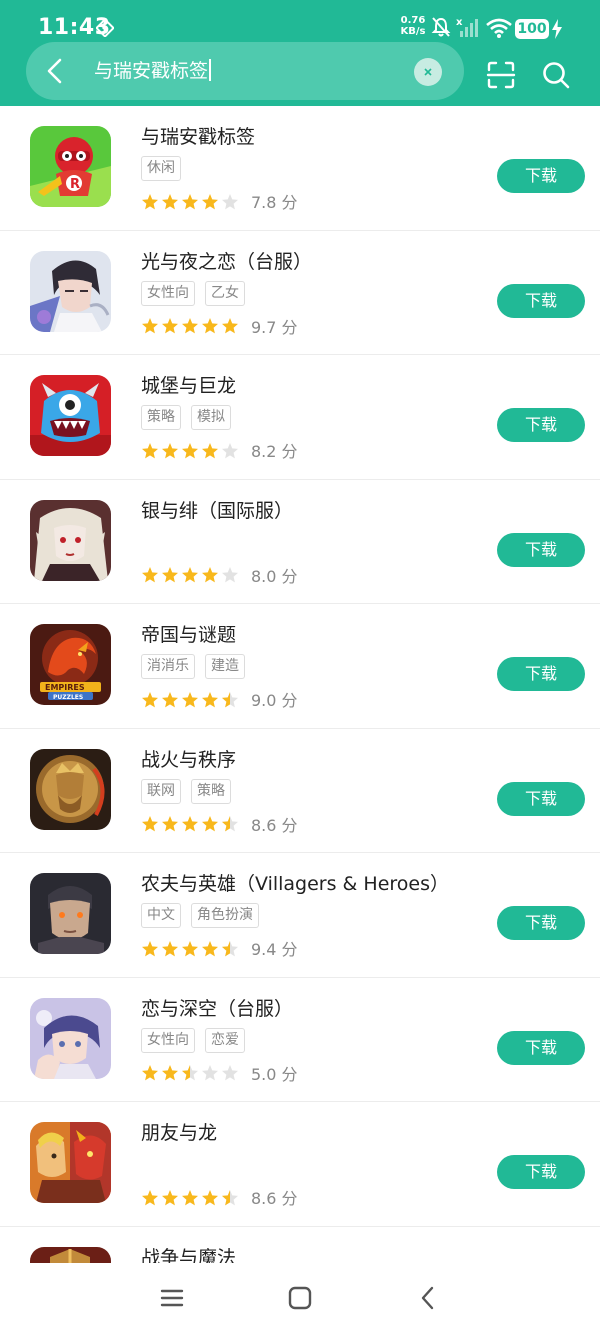 The image size is (600, 1333). I want to click on app-name: 城堡与巨龙, so click(188, 384).